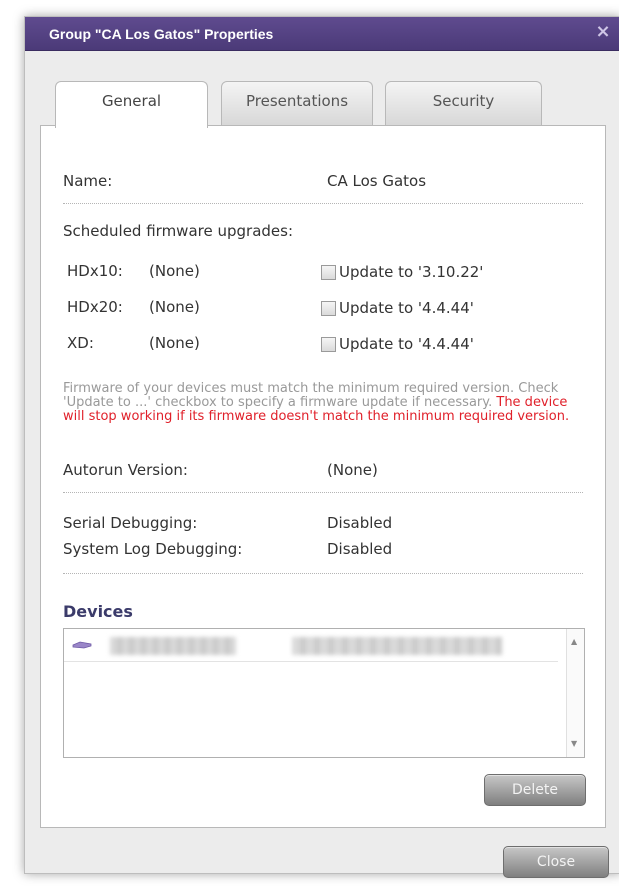  What do you see at coordinates (411, 272) in the screenshot?
I see `hdx10-update-label: Update to '3.10.22'` at bounding box center [411, 272].